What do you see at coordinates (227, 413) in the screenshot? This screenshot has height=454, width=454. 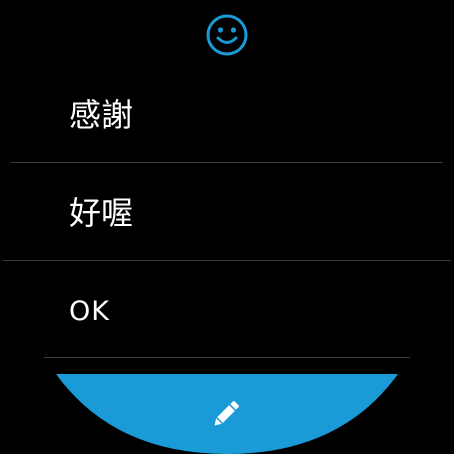 I see `pencil-icon` at bounding box center [227, 413].